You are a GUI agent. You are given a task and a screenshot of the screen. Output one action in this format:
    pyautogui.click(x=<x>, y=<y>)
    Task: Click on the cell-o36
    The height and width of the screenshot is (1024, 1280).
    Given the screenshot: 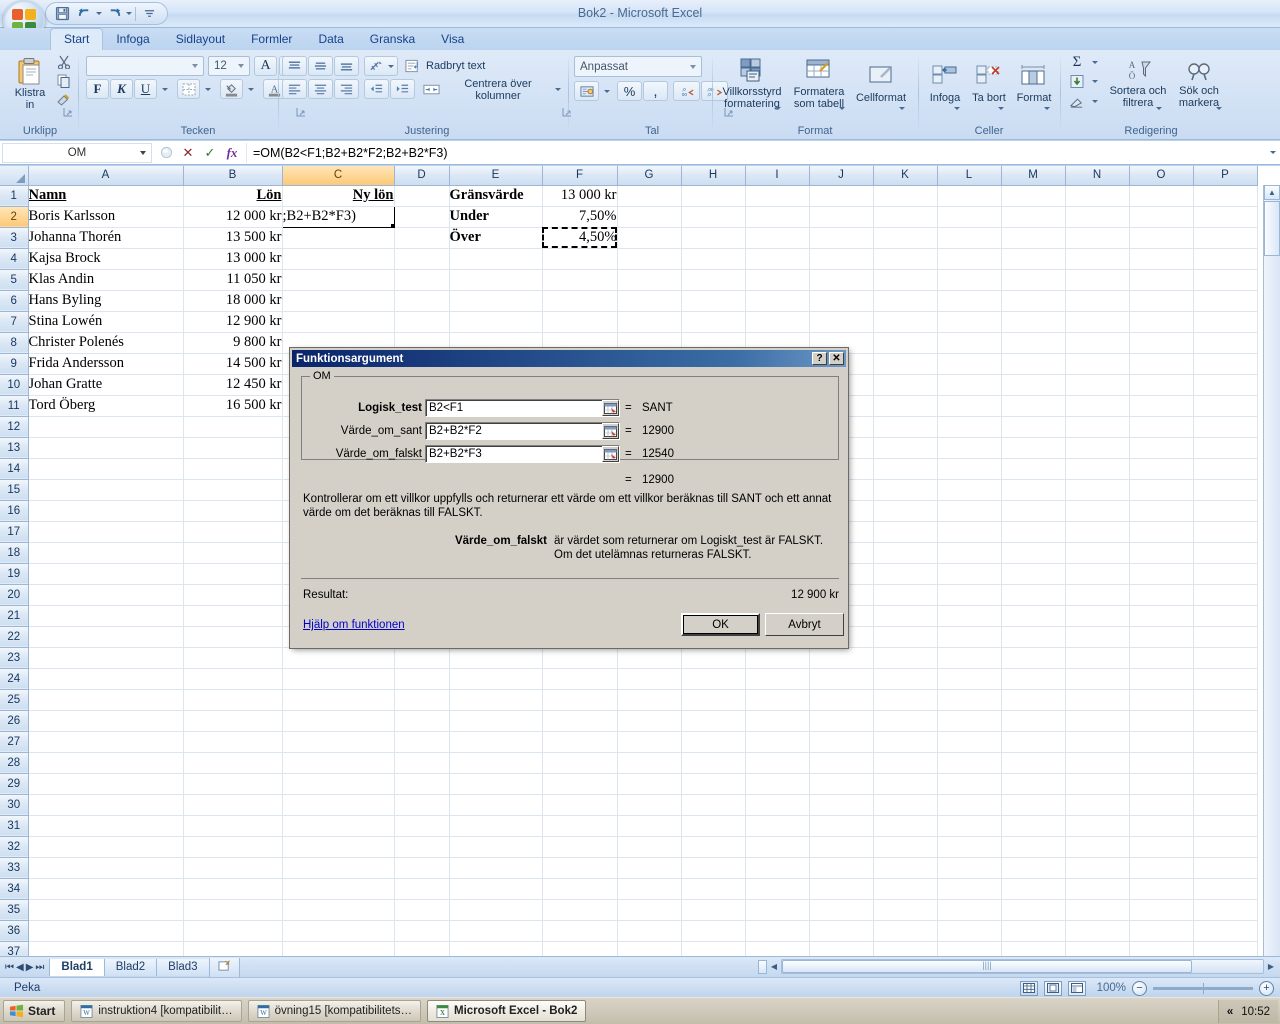 What is the action you would take?
    pyautogui.click(x=1161, y=931)
    